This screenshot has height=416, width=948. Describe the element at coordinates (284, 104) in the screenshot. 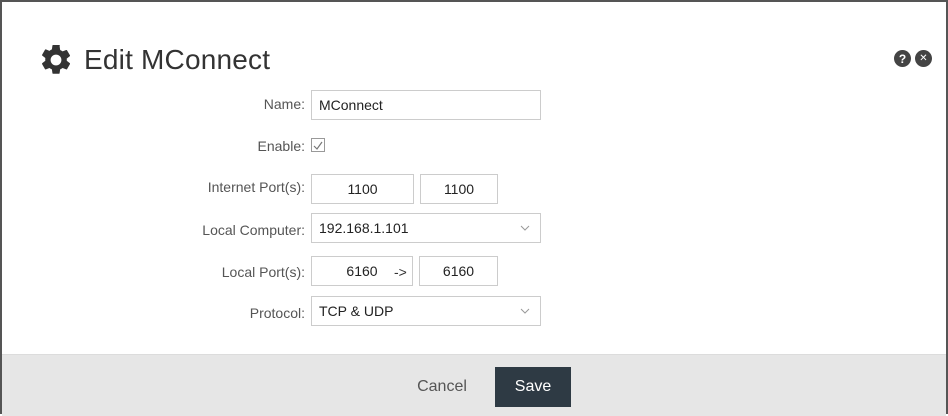

I see `name-label: Name:` at that location.